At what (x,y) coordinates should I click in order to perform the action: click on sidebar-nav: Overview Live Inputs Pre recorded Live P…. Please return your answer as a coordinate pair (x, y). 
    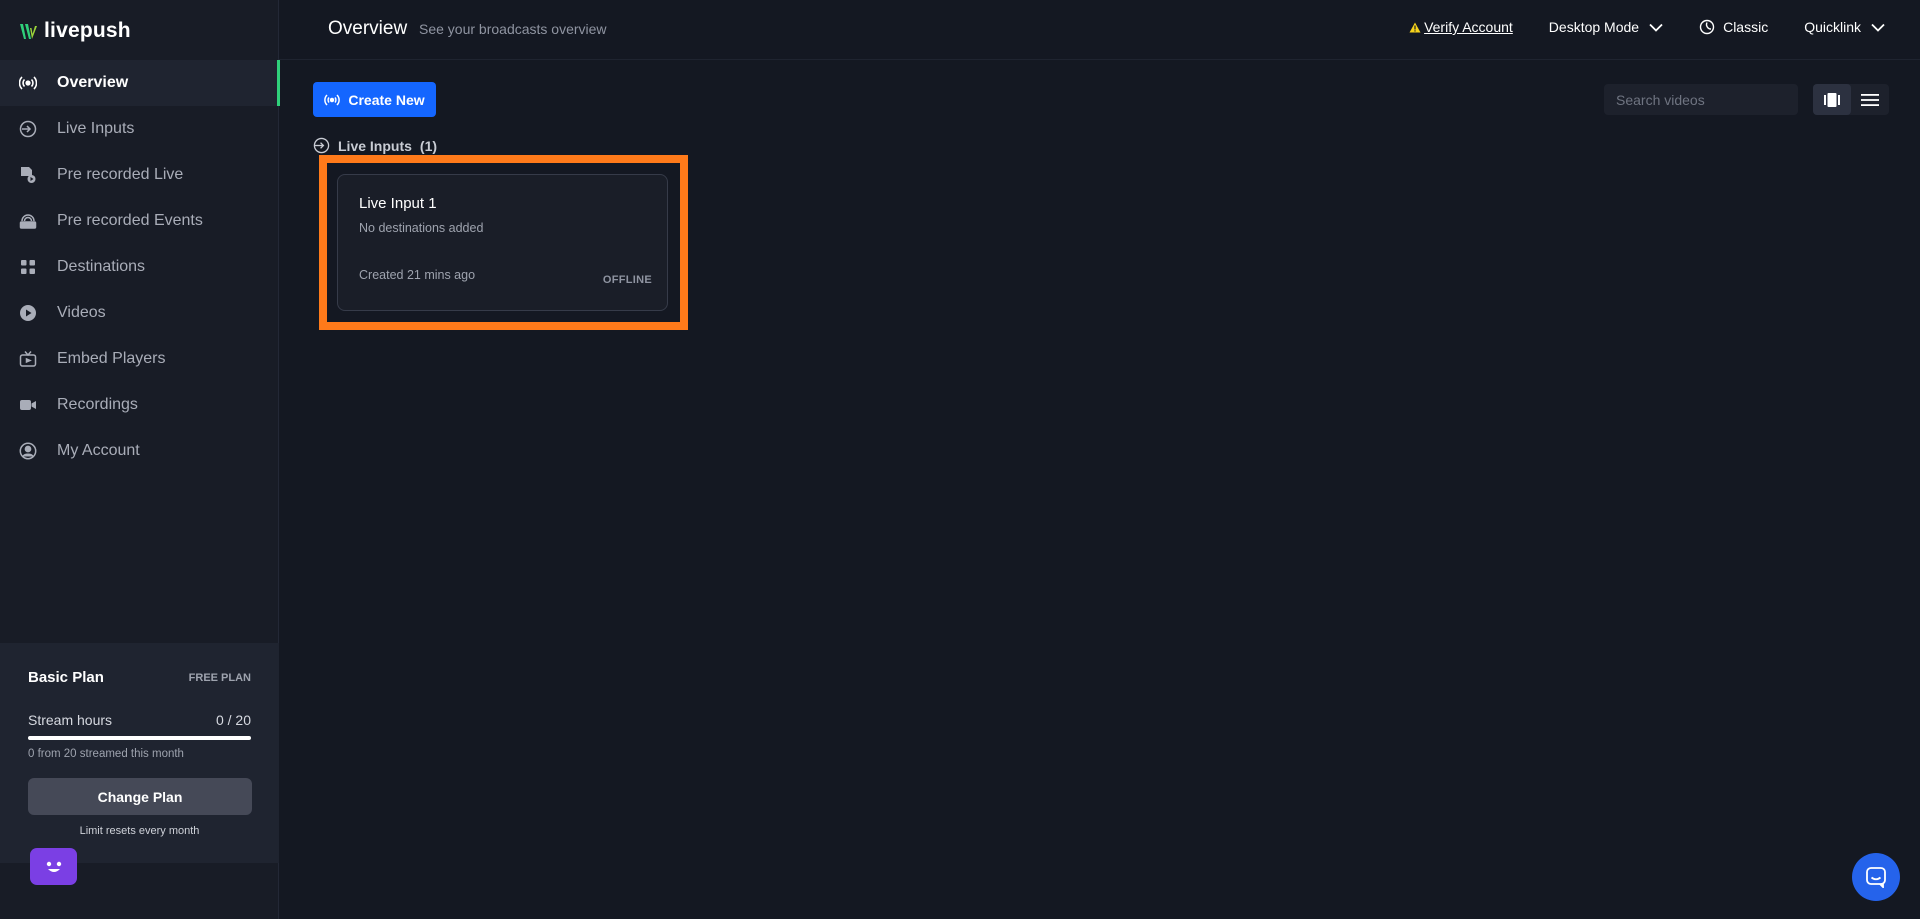
    Looking at the image, I should click on (140, 267).